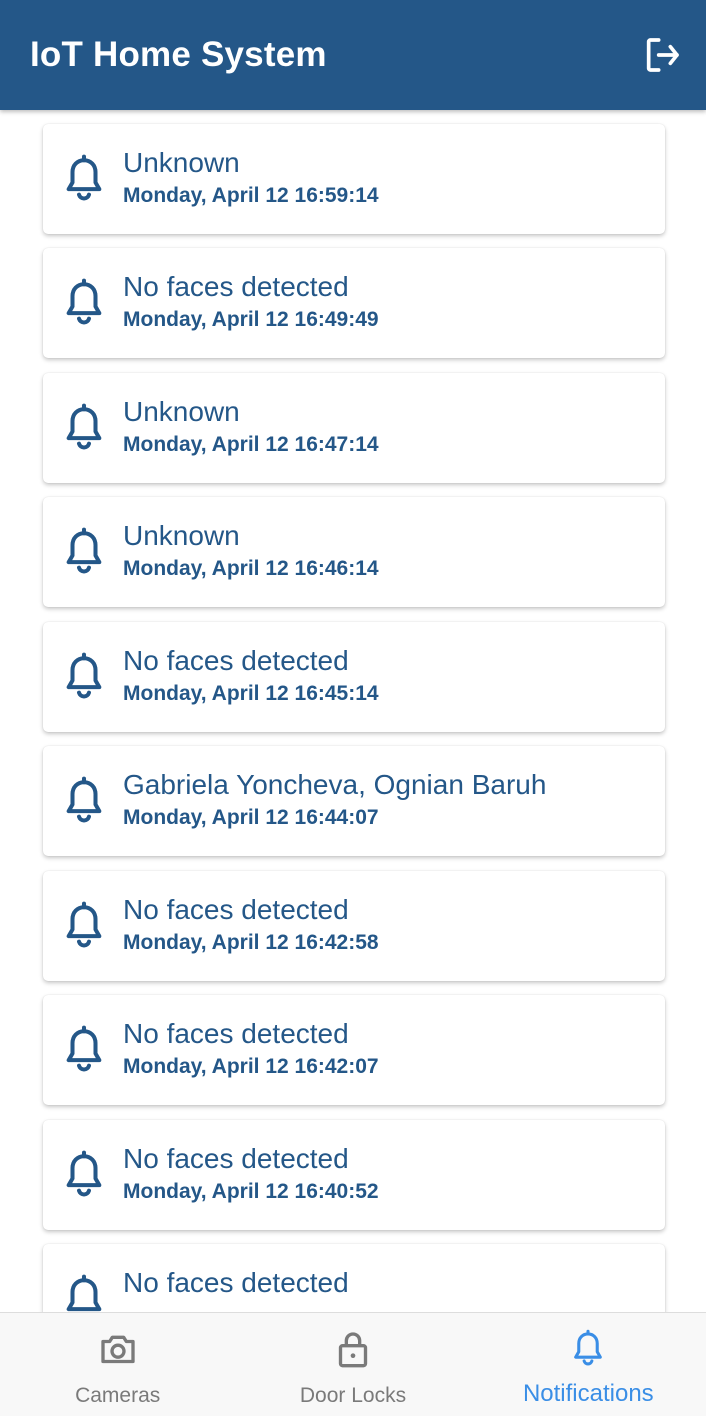 This screenshot has width=706, height=1416. What do you see at coordinates (118, 1395) in the screenshot?
I see `nav-label-cameras: Cameras` at bounding box center [118, 1395].